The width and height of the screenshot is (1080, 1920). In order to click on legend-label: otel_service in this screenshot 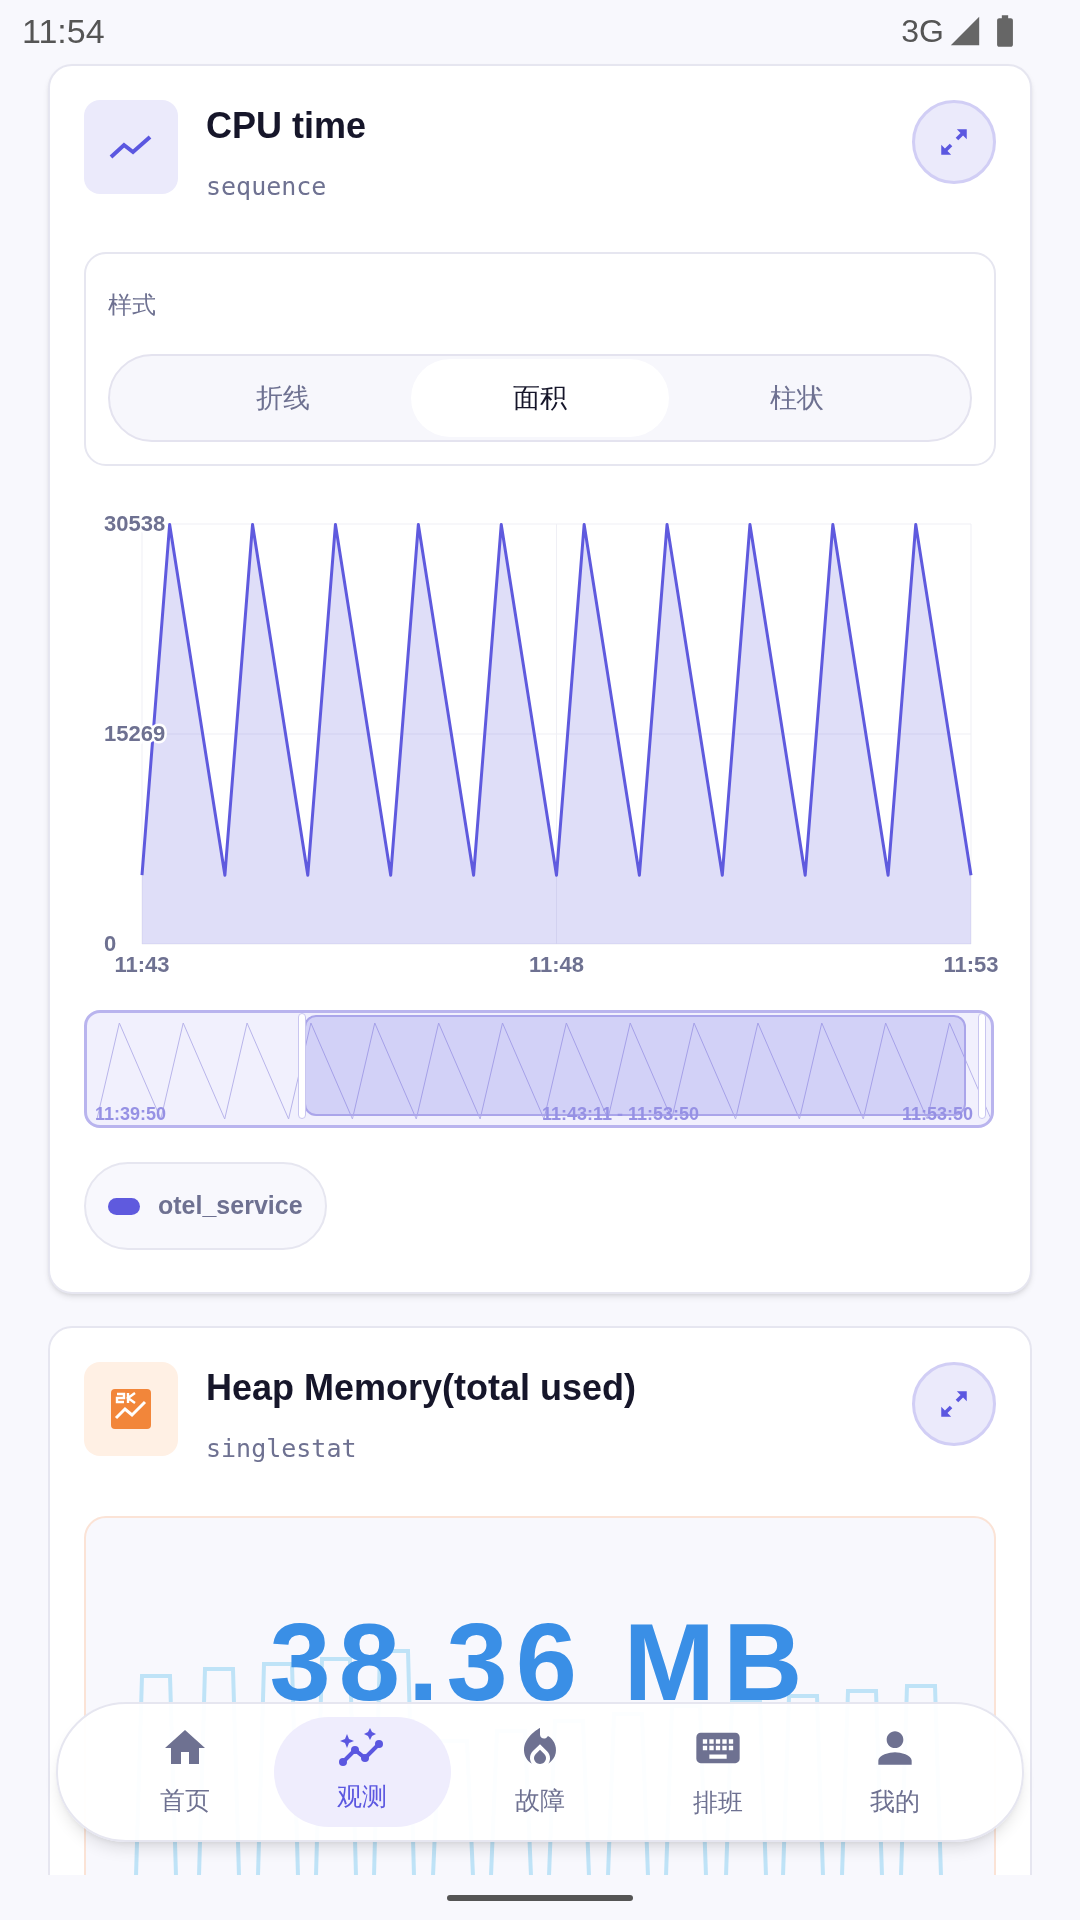, I will do `click(230, 1206)`.